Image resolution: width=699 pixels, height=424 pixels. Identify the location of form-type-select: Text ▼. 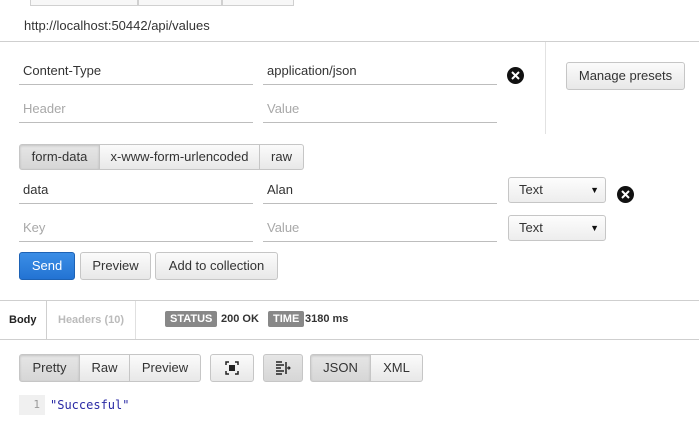
(557, 190).